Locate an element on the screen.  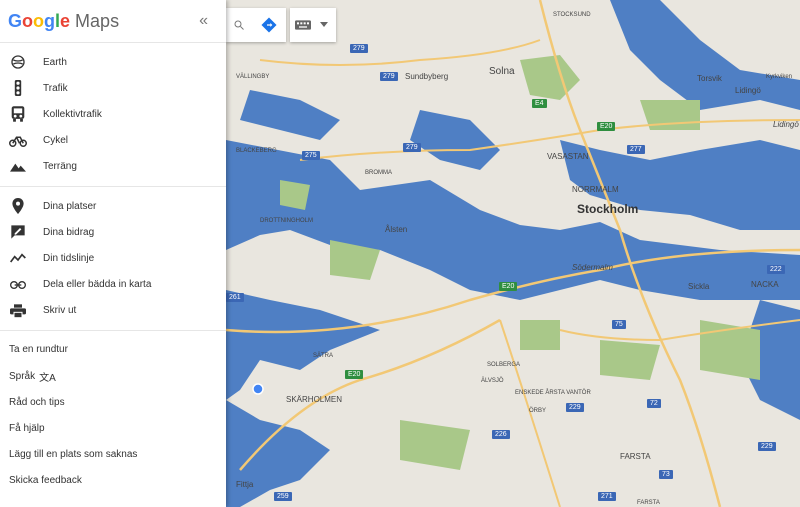
timeline-icon is located at coordinates (18, 258).